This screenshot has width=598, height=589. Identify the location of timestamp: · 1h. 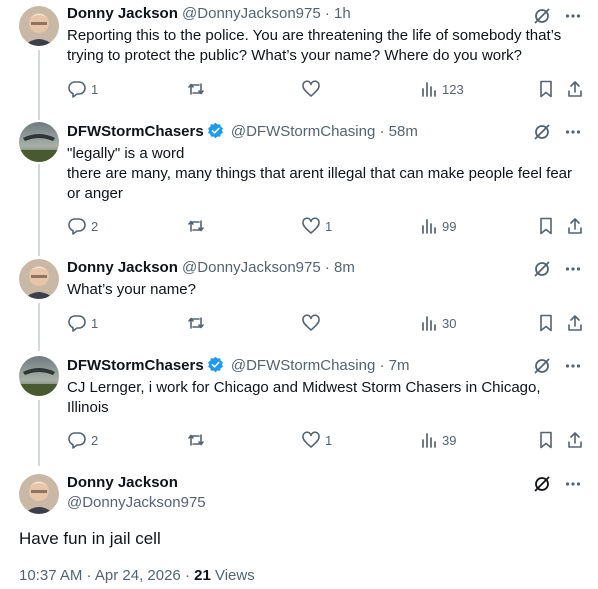
(338, 13).